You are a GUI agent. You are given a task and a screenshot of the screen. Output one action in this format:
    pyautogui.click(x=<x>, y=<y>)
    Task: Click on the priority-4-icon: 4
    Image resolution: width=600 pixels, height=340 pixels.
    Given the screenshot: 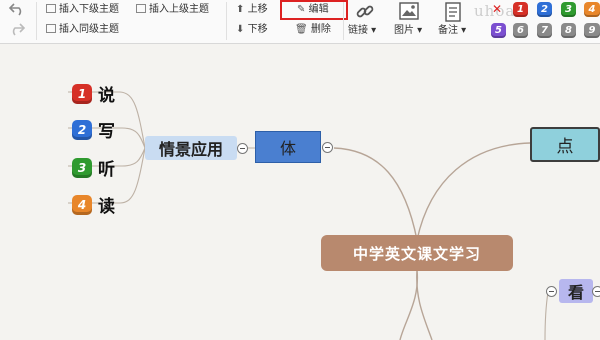 What is the action you would take?
    pyautogui.click(x=82, y=204)
    